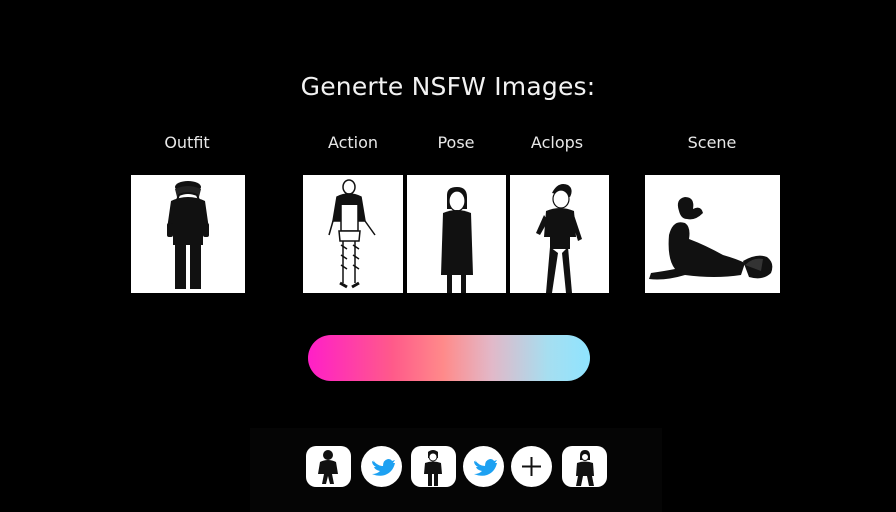 The image size is (896, 512). Describe the element at coordinates (711, 238) in the screenshot. I see `scene-figure-image` at that location.